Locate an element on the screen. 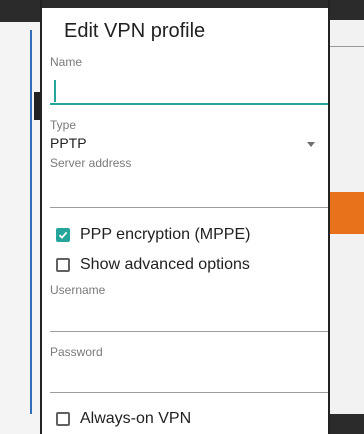  ppp-encryption-checkbox-row: PPP encryption (MPPE) is located at coordinates (153, 235).